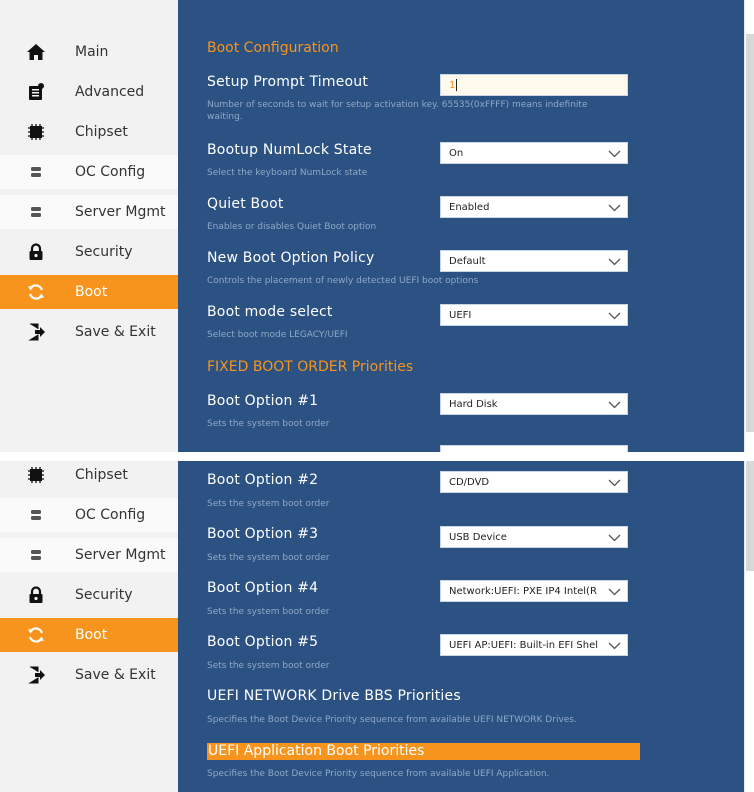  I want to click on select-value: Hard Disk, so click(473, 404).